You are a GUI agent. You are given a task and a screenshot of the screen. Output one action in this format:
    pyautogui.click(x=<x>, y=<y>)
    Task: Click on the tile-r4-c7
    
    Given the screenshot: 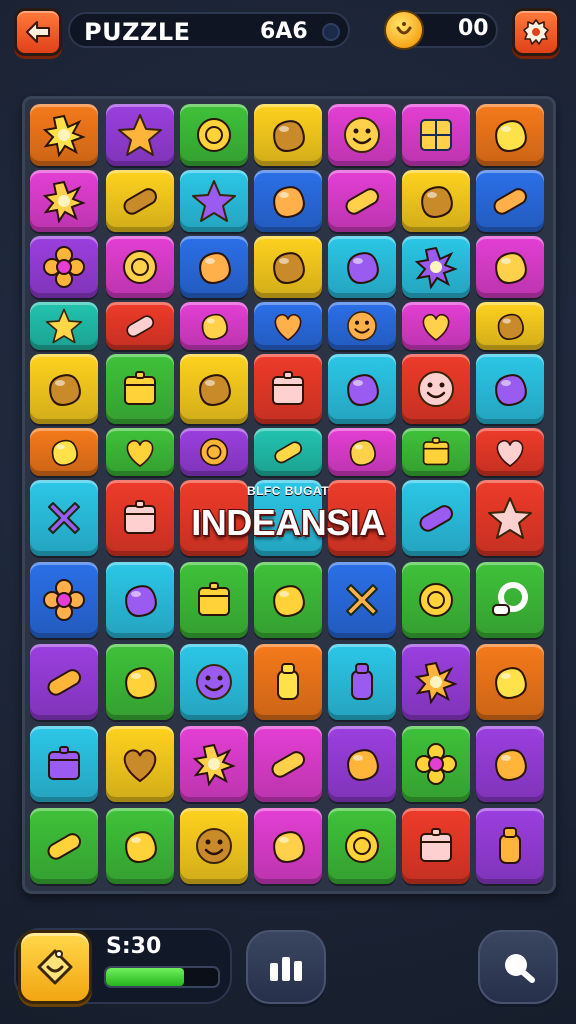 What is the action you would take?
    pyautogui.click(x=510, y=326)
    